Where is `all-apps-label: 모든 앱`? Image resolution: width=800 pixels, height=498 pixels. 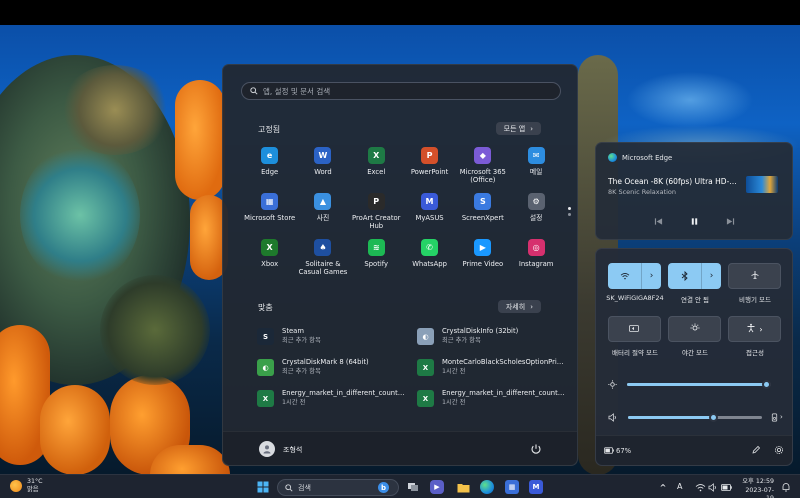
all-apps-label: 모든 앱 is located at coordinates (514, 128).